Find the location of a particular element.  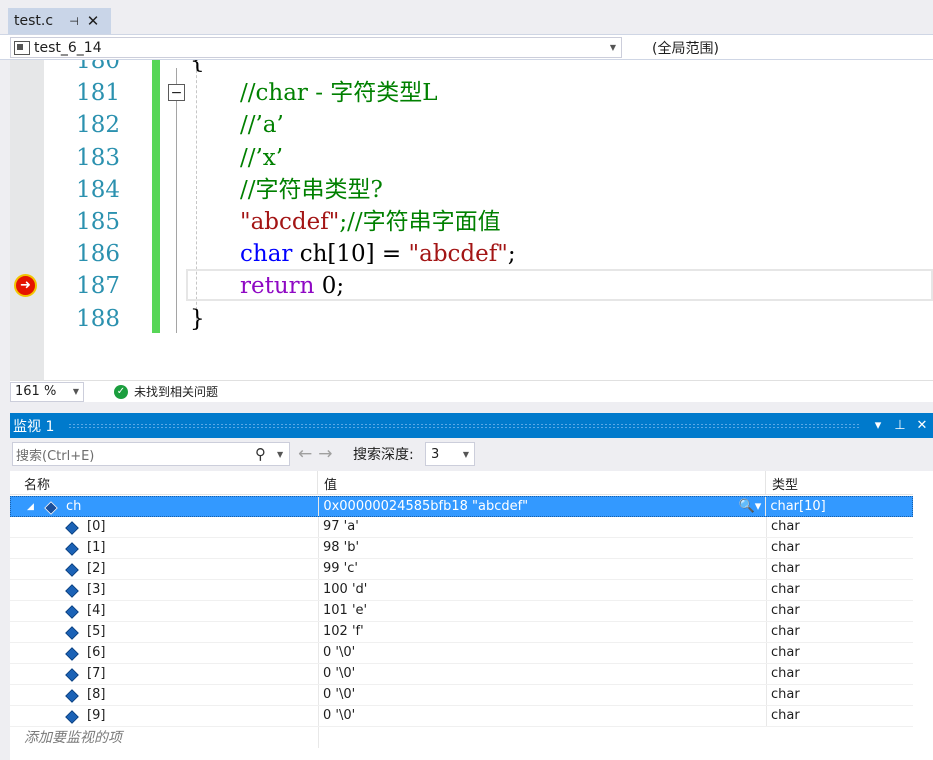

zoom-level: 161 % is located at coordinates (36, 391).